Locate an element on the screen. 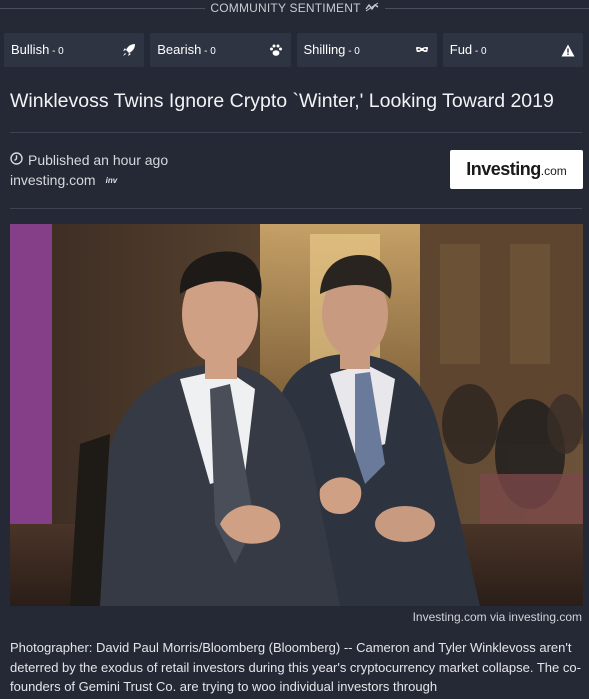 The width and height of the screenshot is (589, 699). published-row: Published an hour ago is located at coordinates (89, 160).